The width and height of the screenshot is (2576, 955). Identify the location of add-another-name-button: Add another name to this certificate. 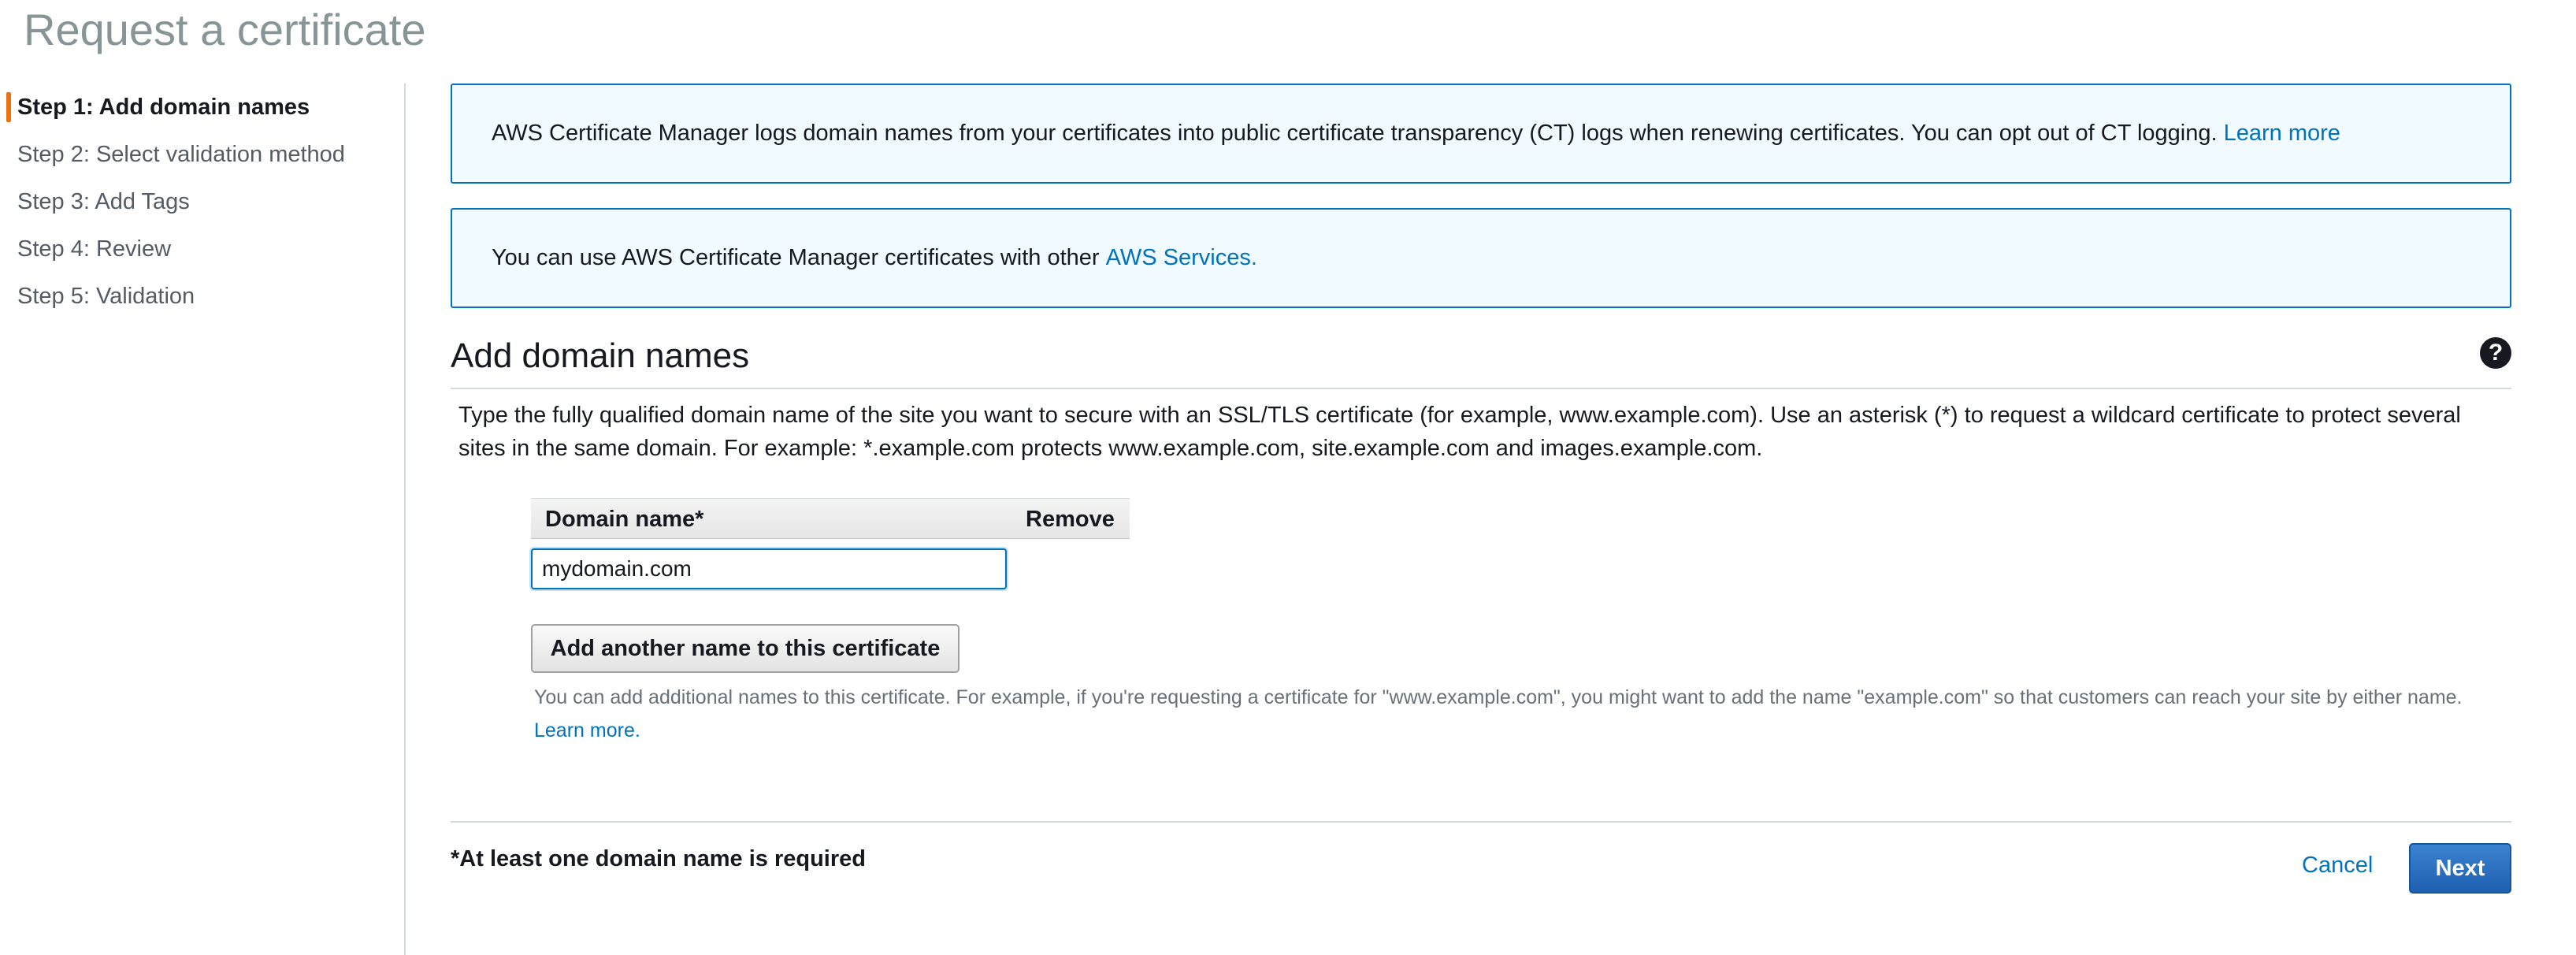
(745, 648).